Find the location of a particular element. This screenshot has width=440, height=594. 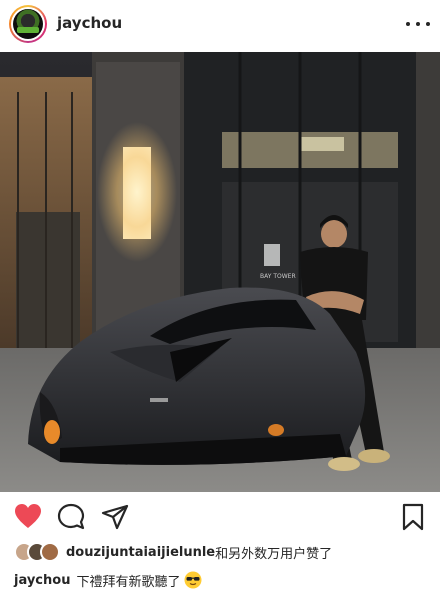

caption-text: 下禮拜有新歌聽了 is located at coordinates (128, 582).